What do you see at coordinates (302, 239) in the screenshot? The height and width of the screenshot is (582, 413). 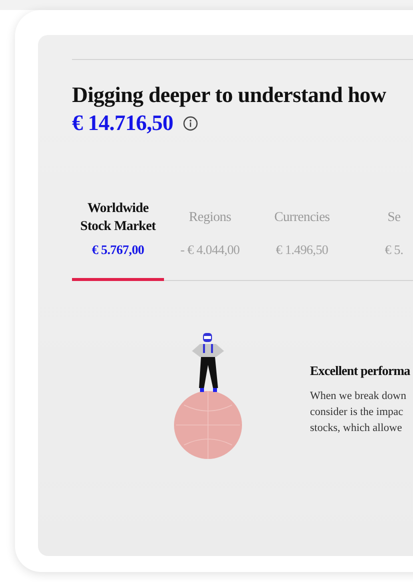 I see `tab: Currencies € 1.496,50` at bounding box center [302, 239].